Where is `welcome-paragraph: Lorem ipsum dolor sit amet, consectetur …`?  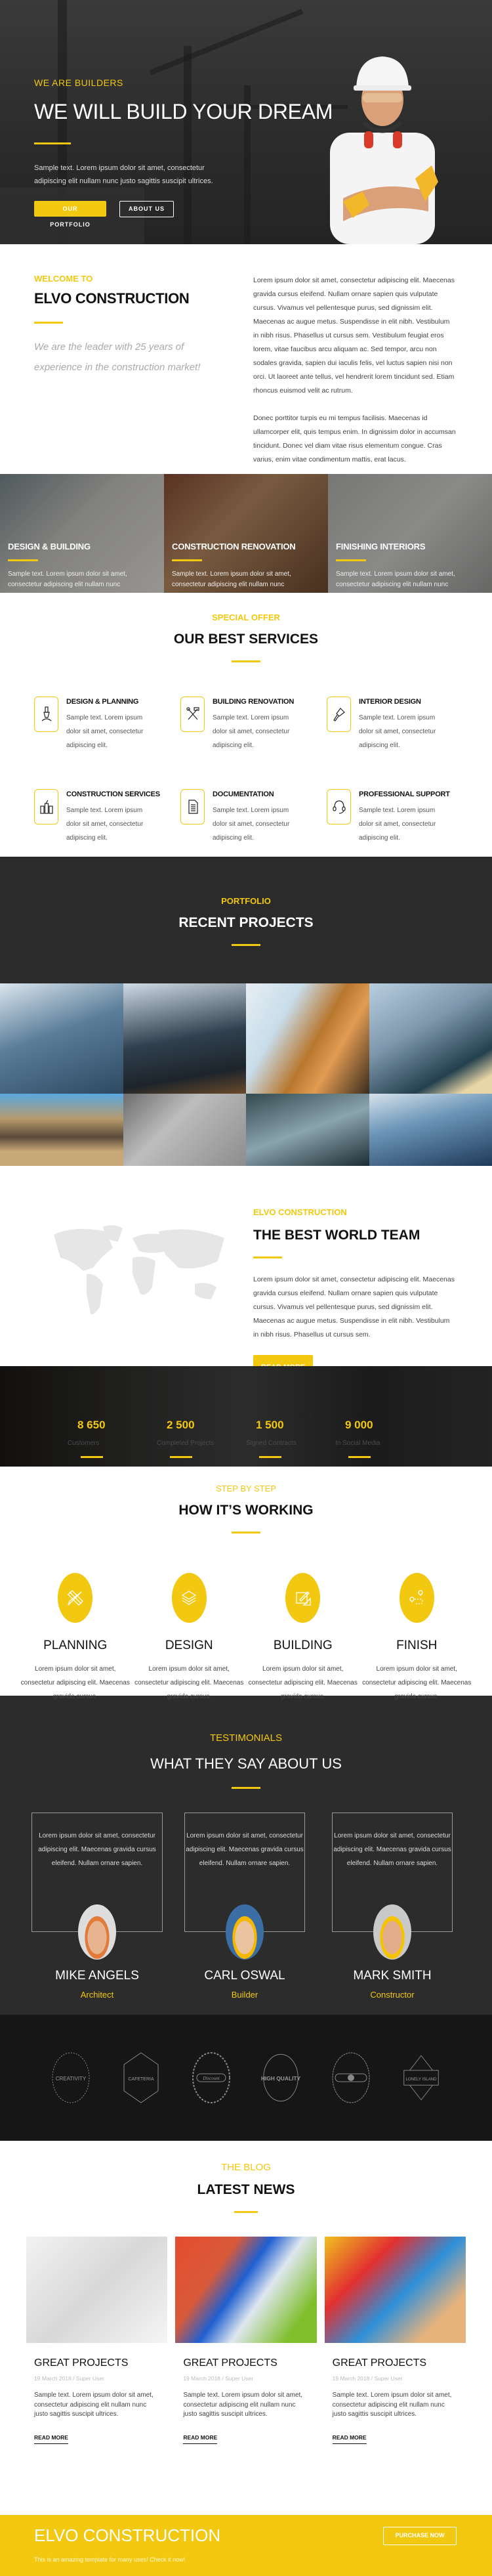 welcome-paragraph: Lorem ipsum dolor sit amet, consectetur … is located at coordinates (355, 336).